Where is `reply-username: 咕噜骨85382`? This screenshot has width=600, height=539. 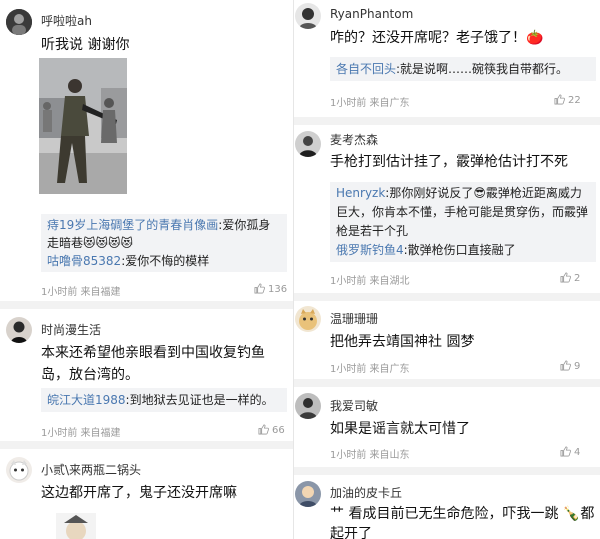 reply-username: 咕噜骨85382 is located at coordinates (84, 261).